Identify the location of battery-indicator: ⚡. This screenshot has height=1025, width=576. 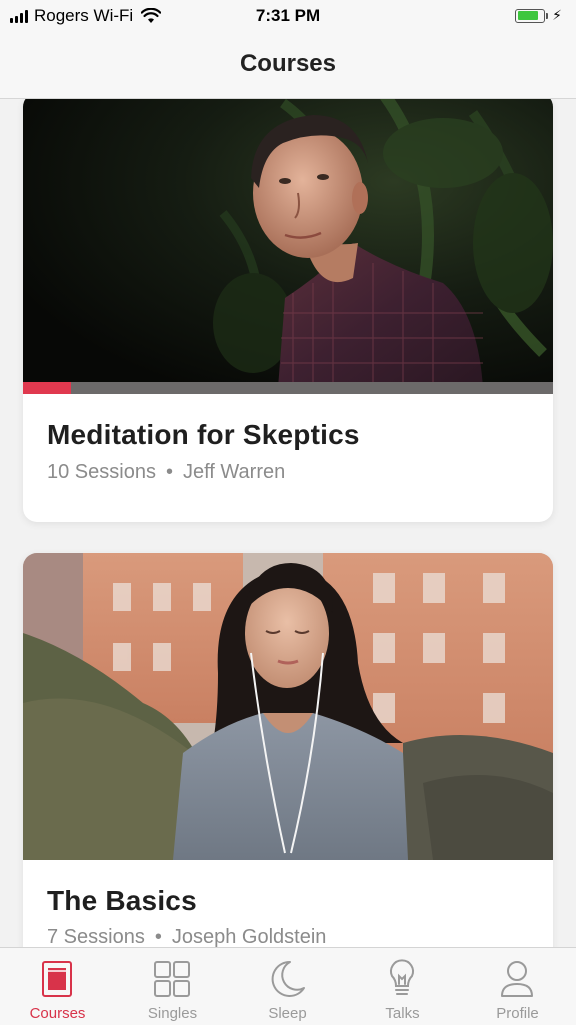
(538, 15).